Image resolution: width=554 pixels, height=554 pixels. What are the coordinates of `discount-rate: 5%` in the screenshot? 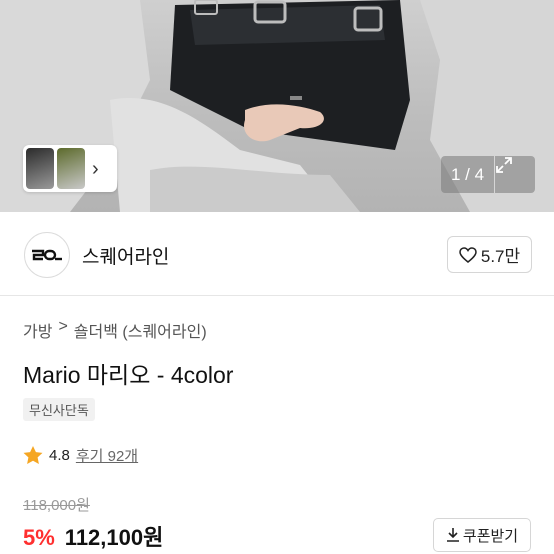 It's located at (39, 537).